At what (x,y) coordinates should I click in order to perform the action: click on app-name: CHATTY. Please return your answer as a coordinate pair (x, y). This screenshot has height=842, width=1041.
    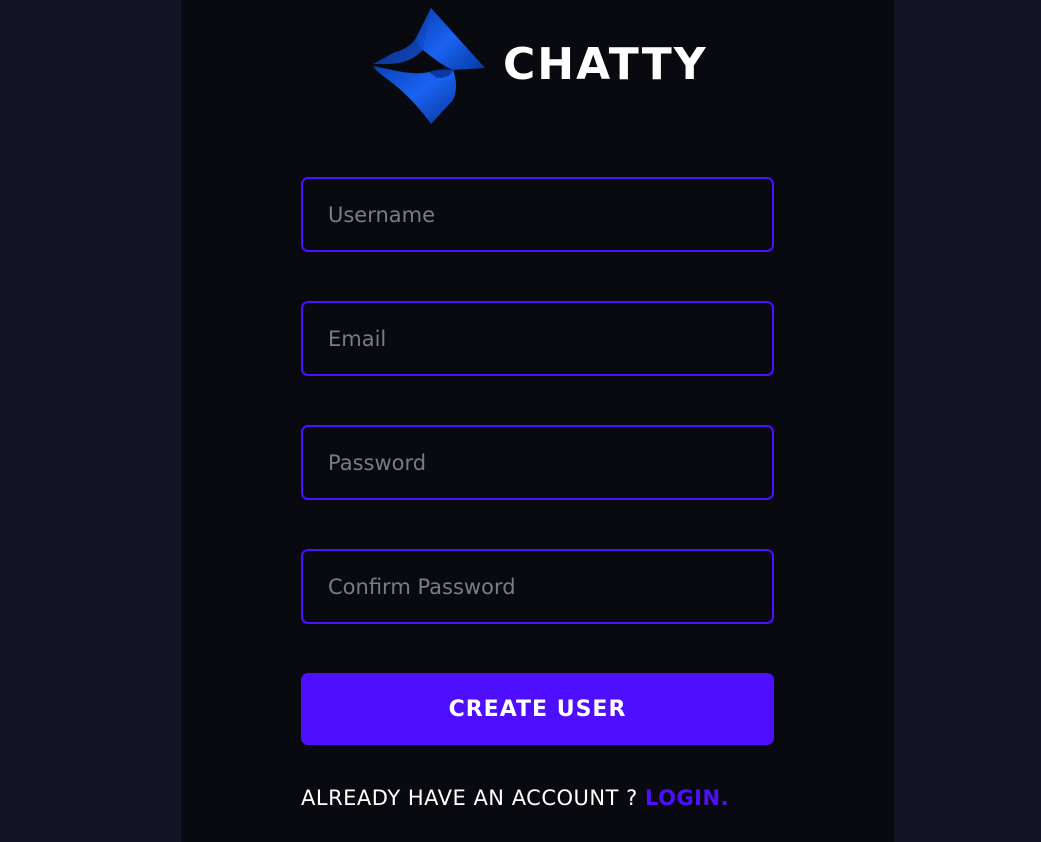
    Looking at the image, I should click on (605, 64).